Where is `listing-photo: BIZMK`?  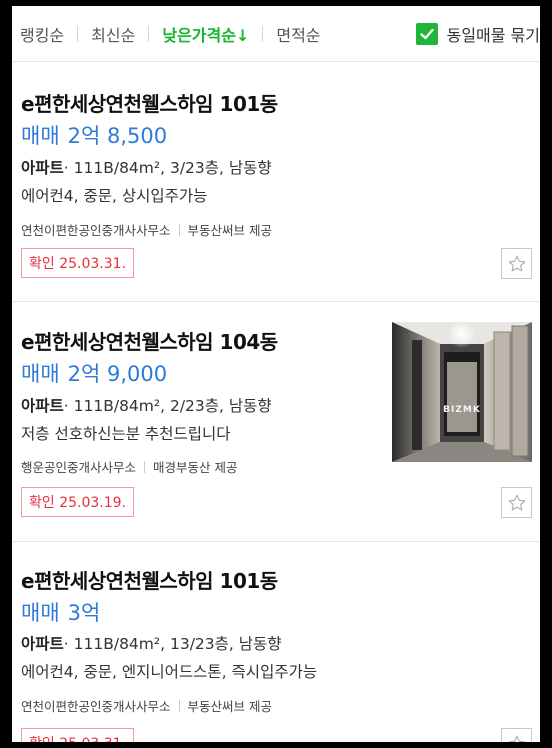
listing-photo: BIZMK is located at coordinates (462, 392).